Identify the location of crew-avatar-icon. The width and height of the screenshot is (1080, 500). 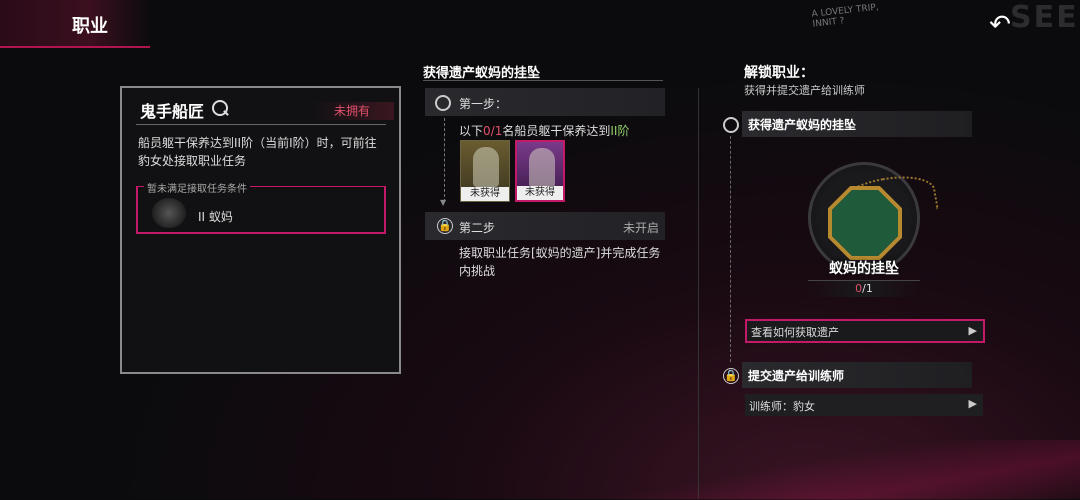
(169, 213).